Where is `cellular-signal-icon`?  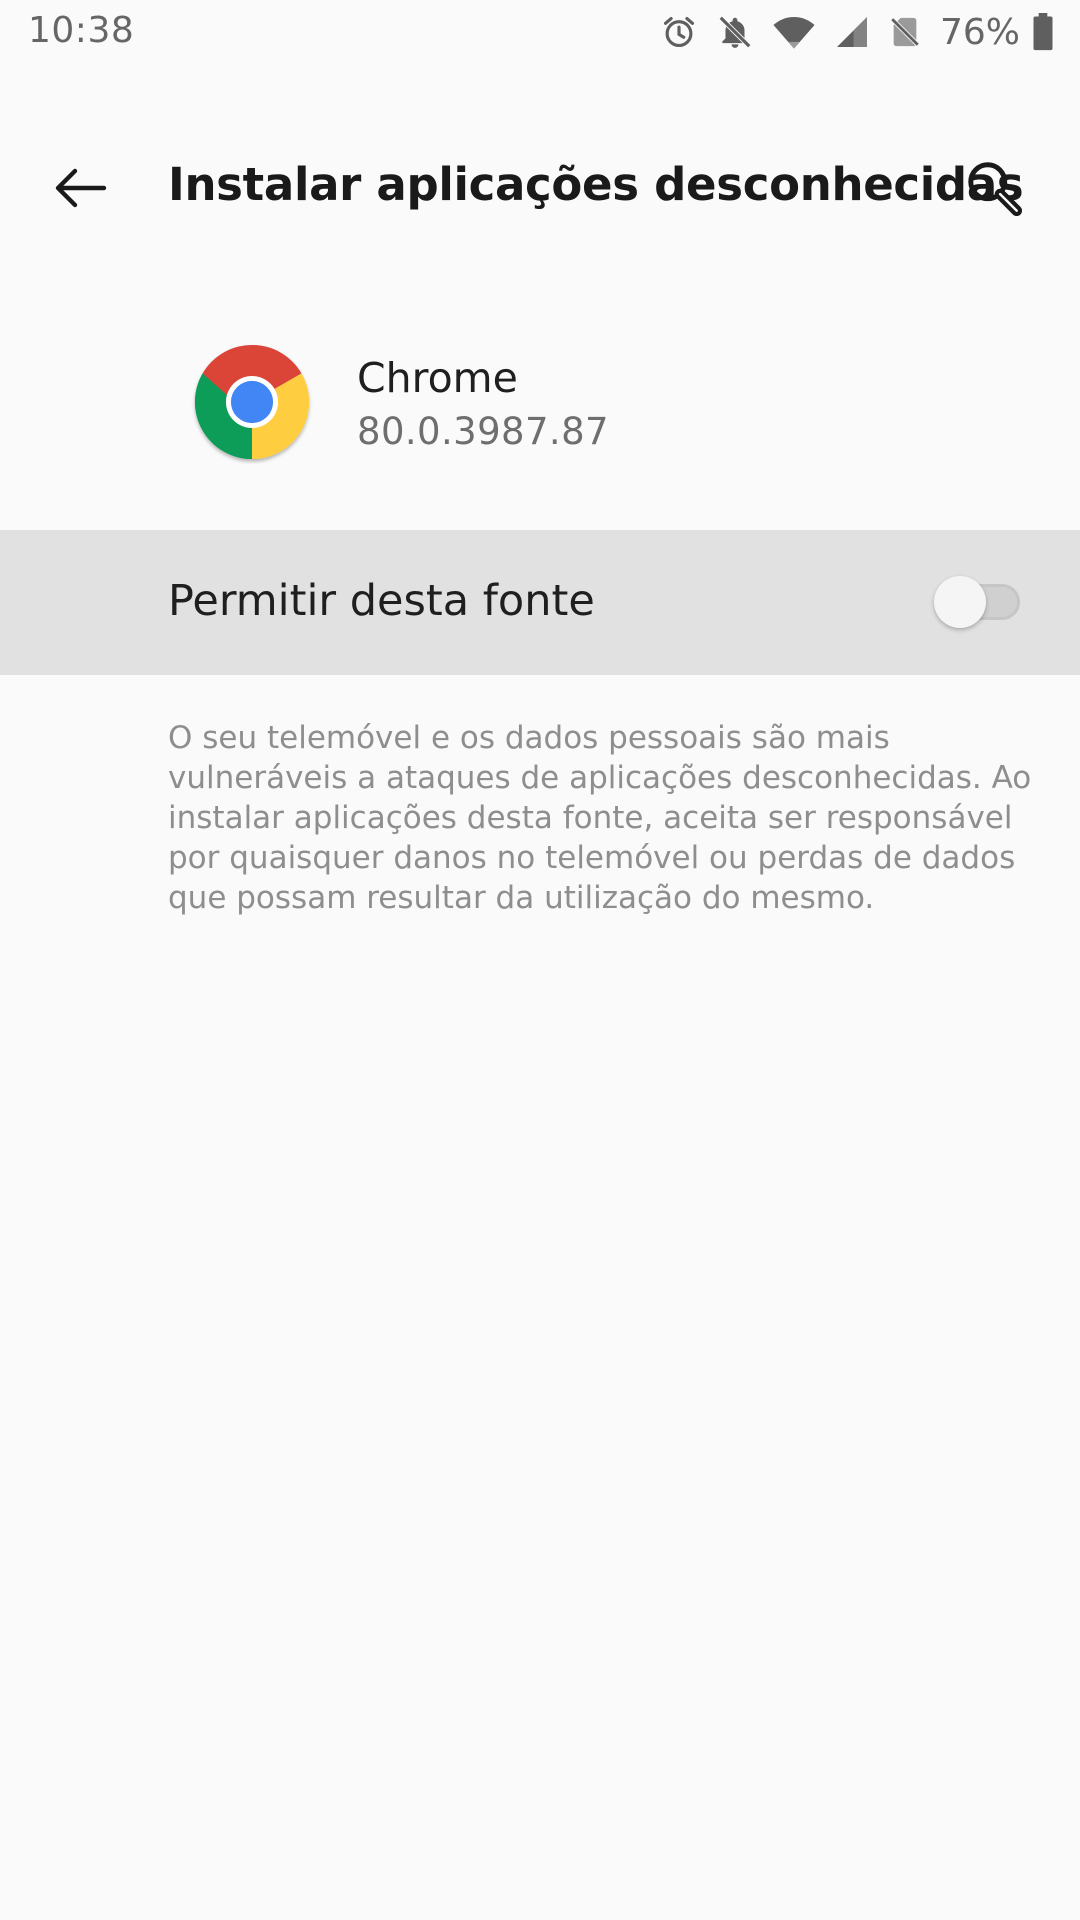 cellular-signal-icon is located at coordinates (851, 32).